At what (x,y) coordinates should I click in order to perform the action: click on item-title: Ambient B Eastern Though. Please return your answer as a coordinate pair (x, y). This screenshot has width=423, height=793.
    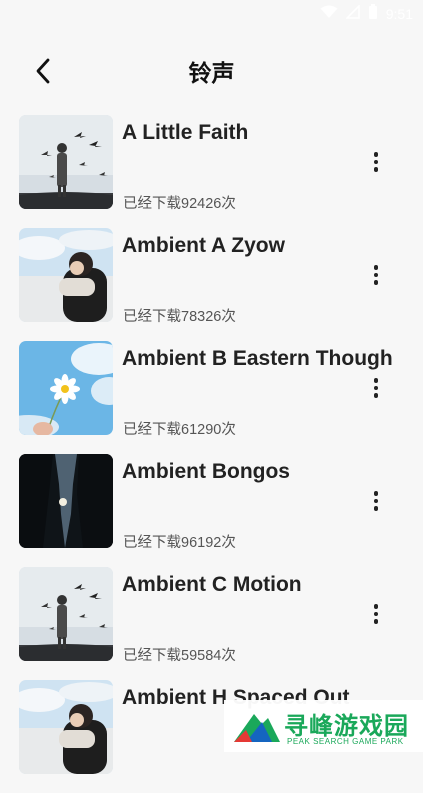
    Looking at the image, I should click on (257, 358).